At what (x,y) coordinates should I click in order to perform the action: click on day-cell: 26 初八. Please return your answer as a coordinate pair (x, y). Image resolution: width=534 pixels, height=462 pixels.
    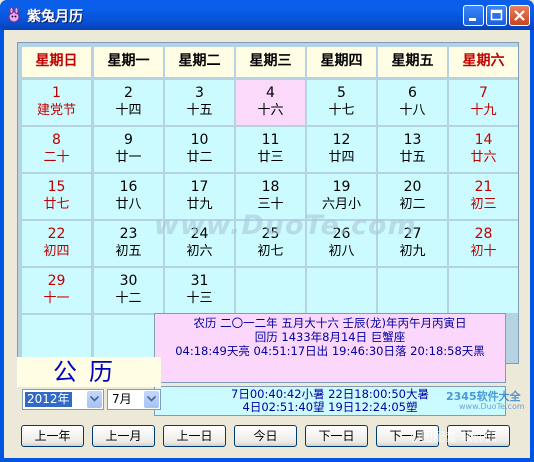
    Looking at the image, I should click on (341, 243).